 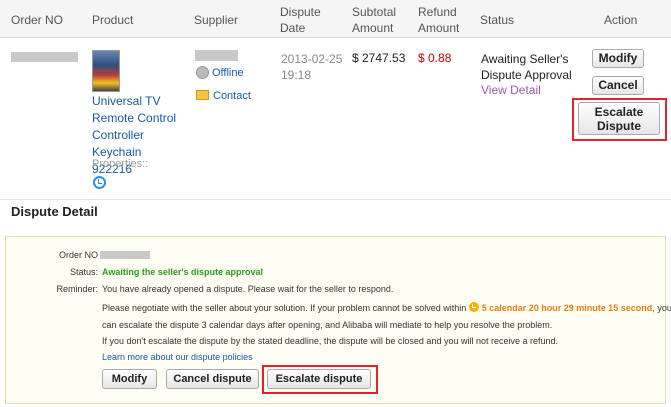 I want to click on supplier-offline-link: Offline, so click(x=228, y=73).